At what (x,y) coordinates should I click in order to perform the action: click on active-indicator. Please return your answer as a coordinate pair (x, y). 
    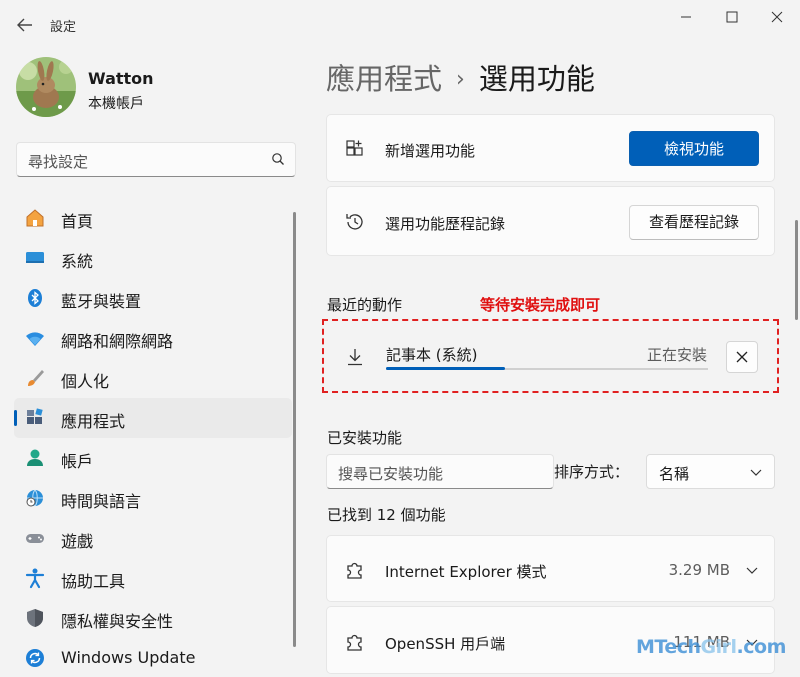
    Looking at the image, I should click on (15, 418).